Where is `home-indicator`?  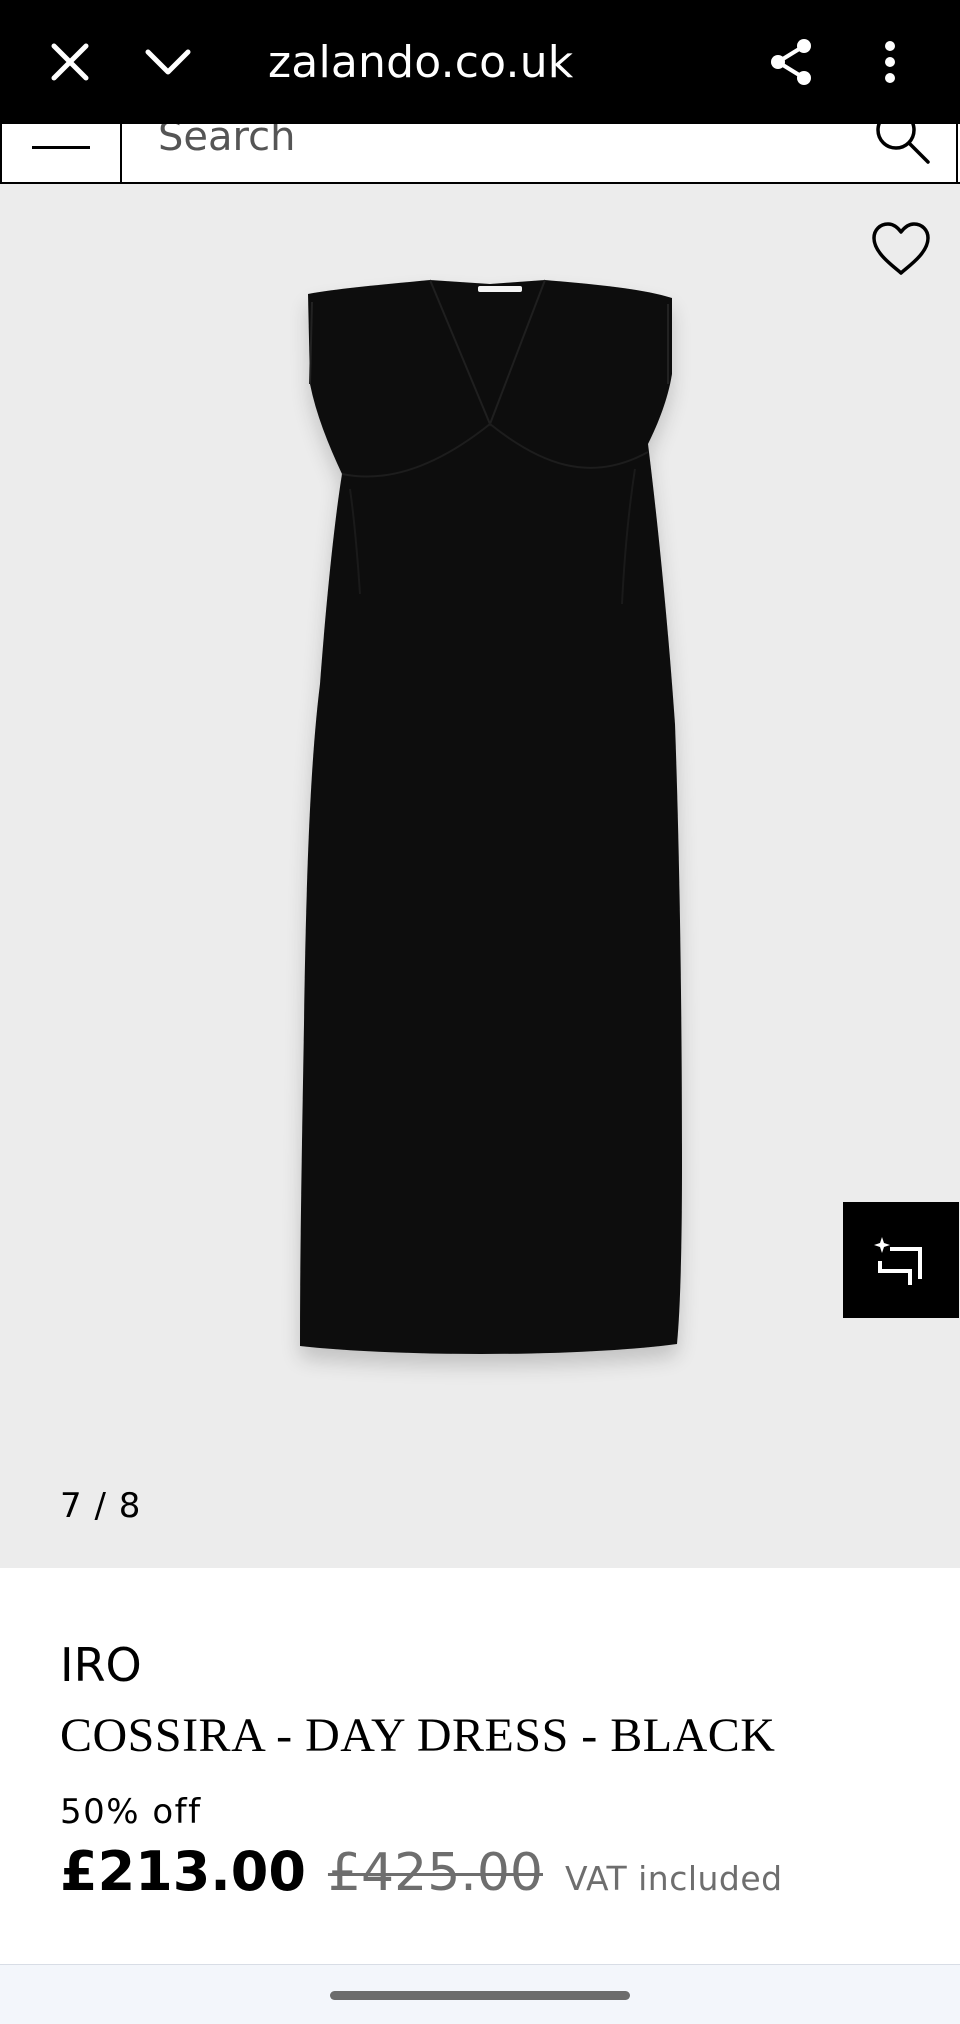
home-indicator is located at coordinates (480, 1995).